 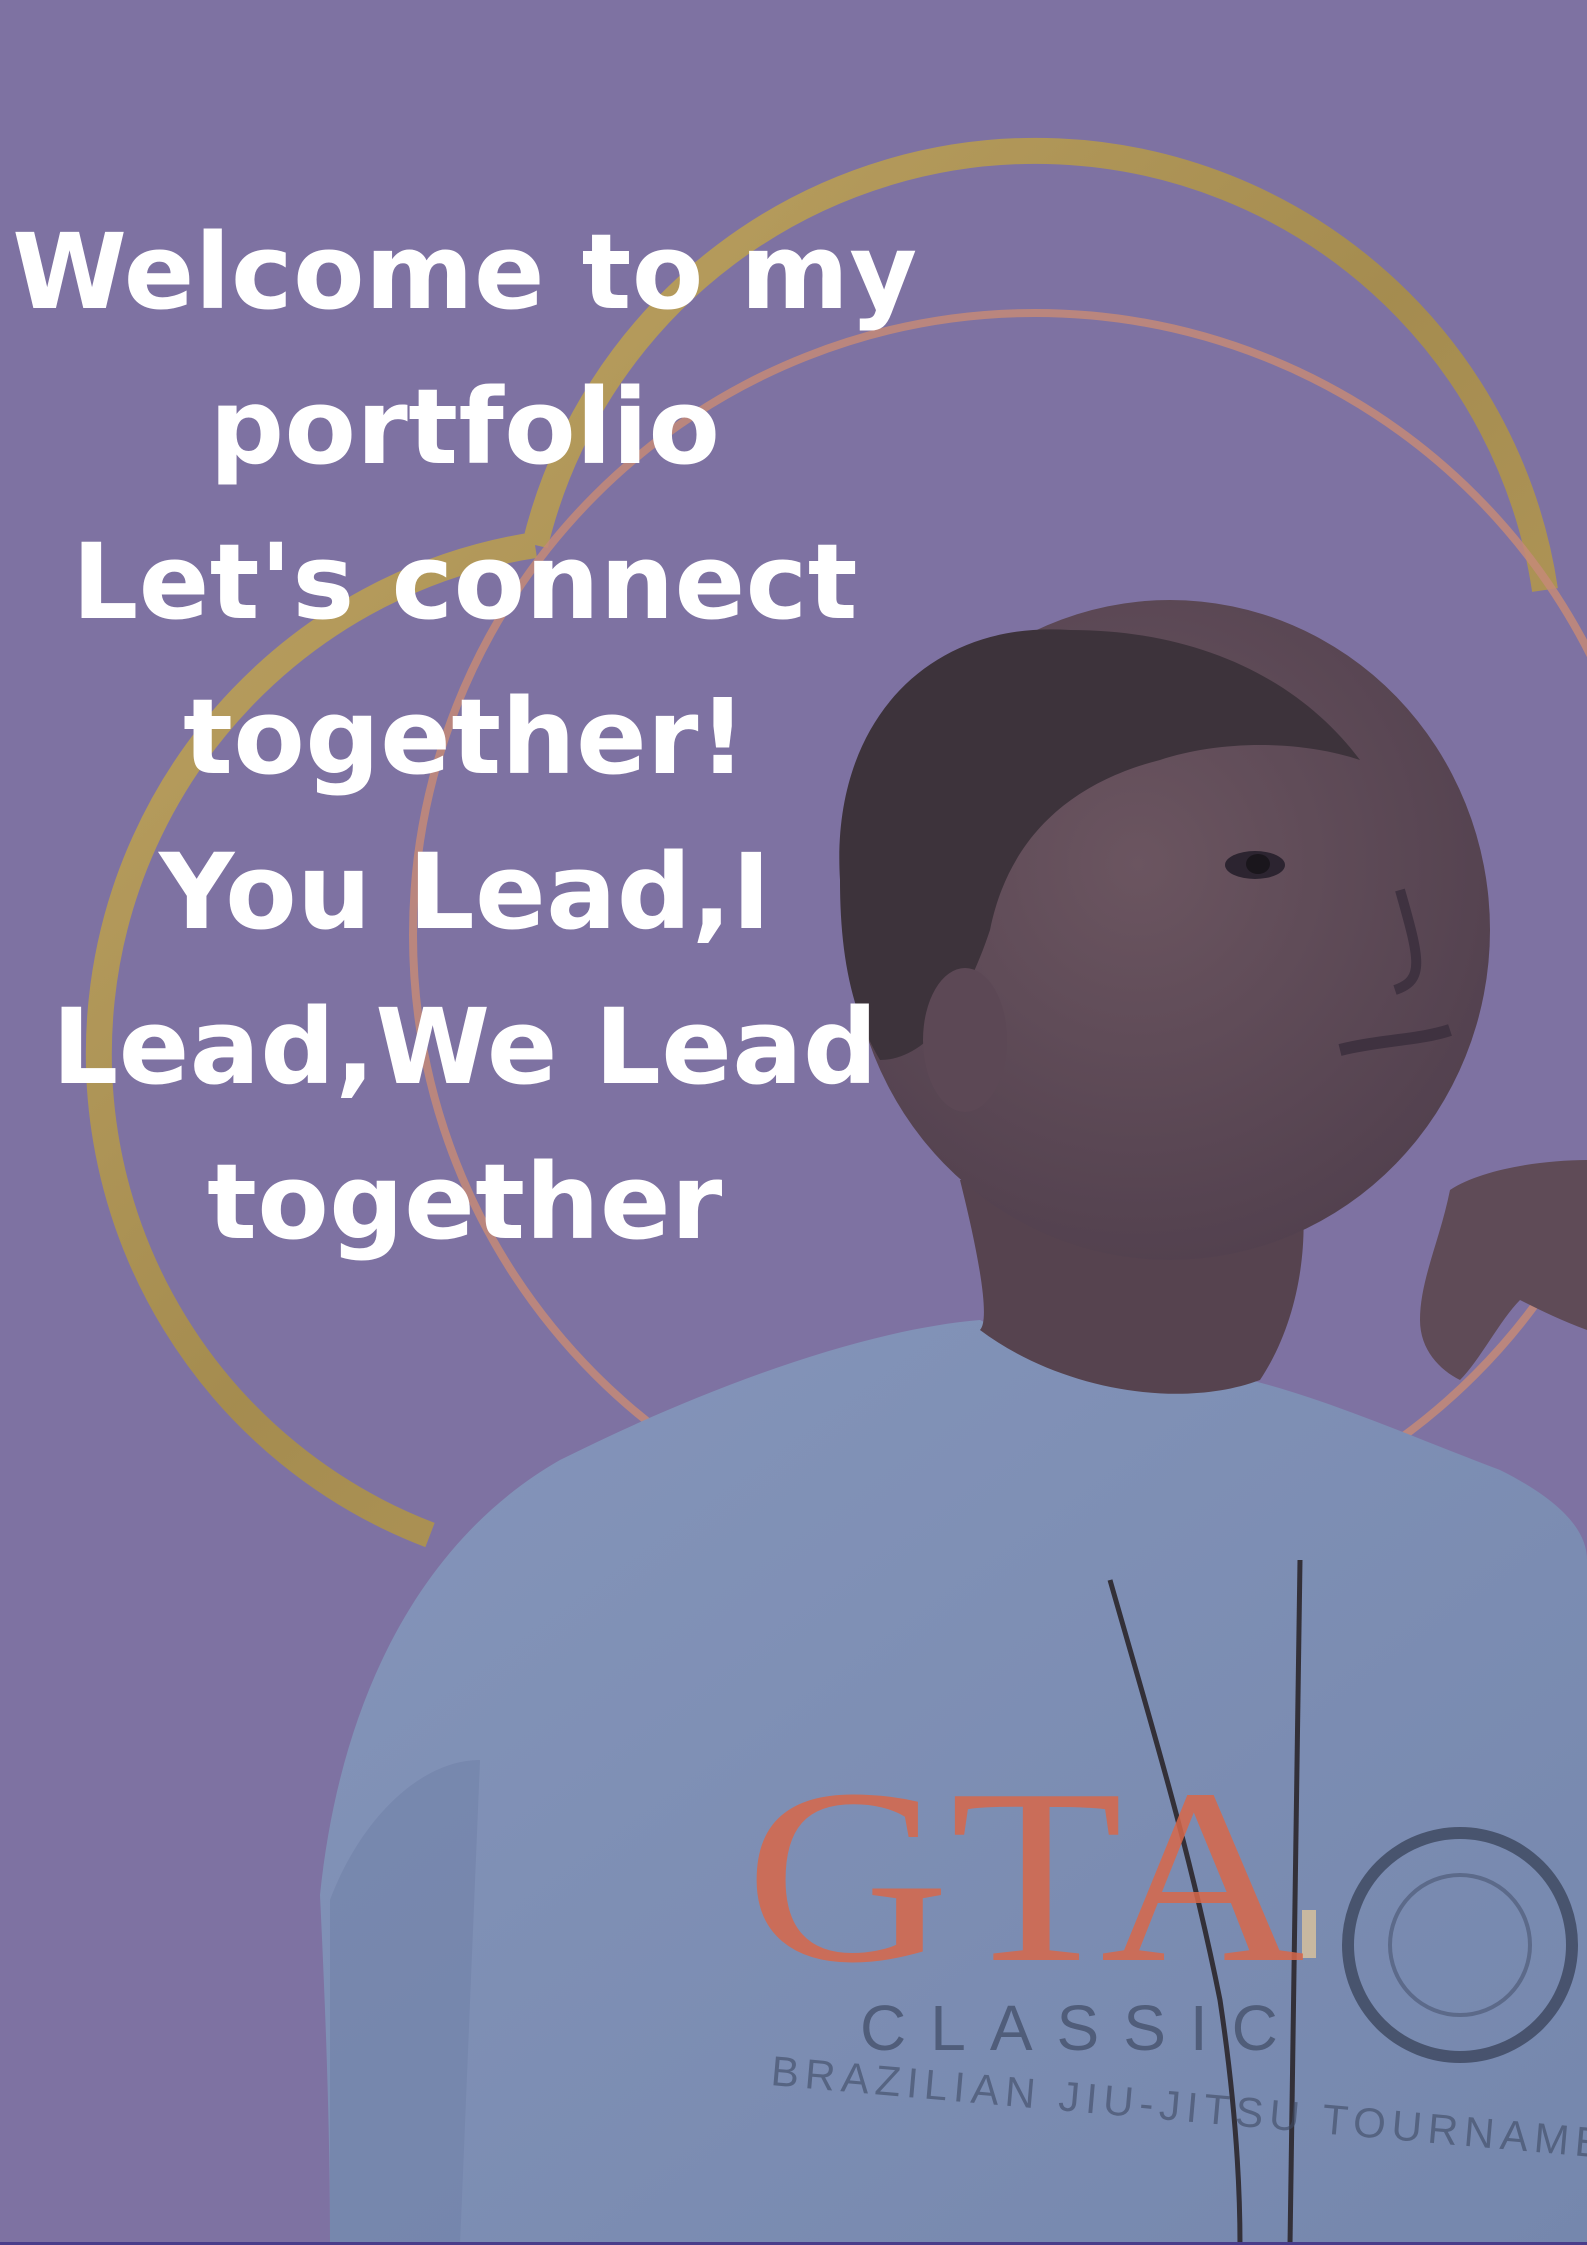 What do you see at coordinates (1025, 1876) in the screenshot?
I see `shirt-logo: GTA` at bounding box center [1025, 1876].